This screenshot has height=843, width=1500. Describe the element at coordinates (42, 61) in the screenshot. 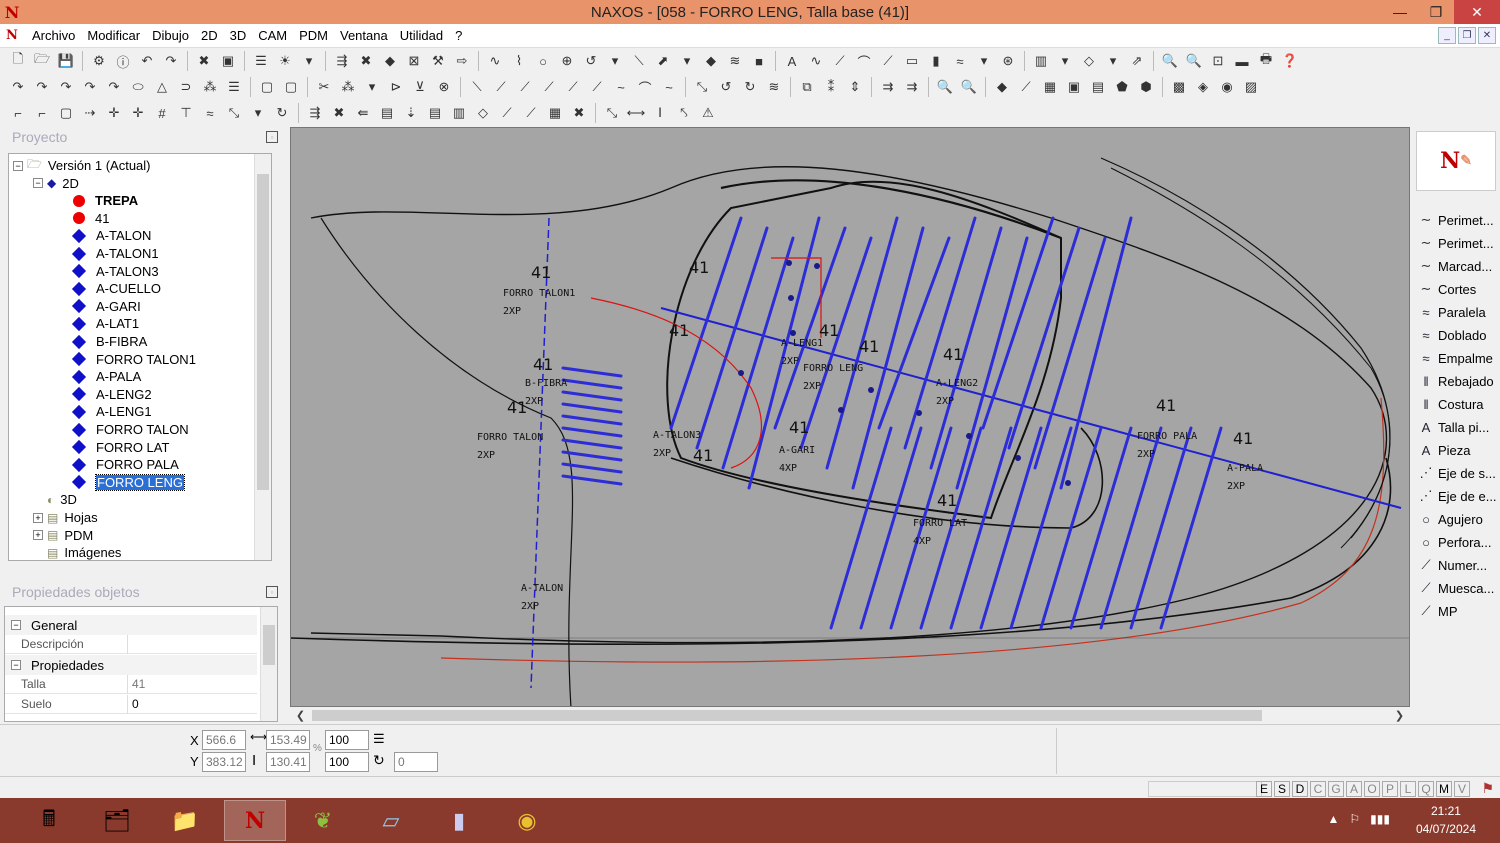

I see `main-tool-icon: 🗁` at that location.